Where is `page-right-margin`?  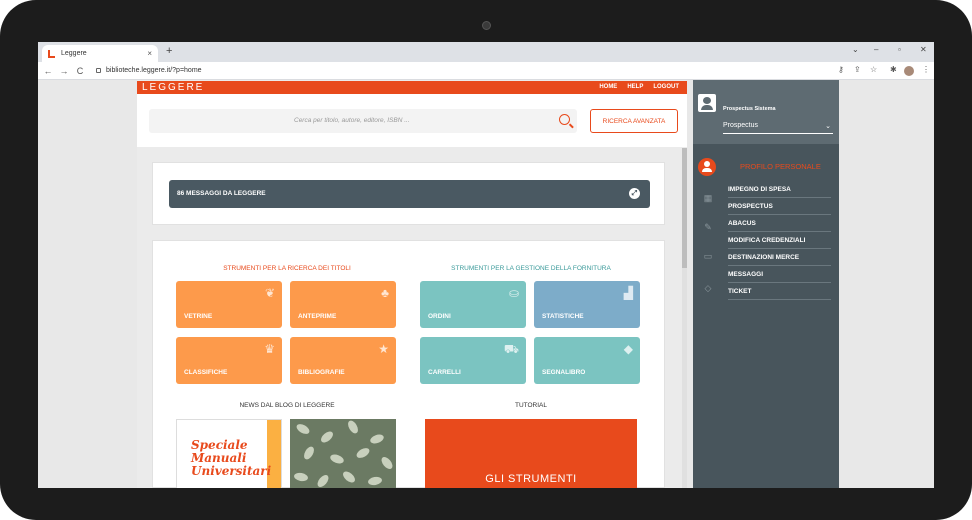 page-right-margin is located at coordinates (886, 284).